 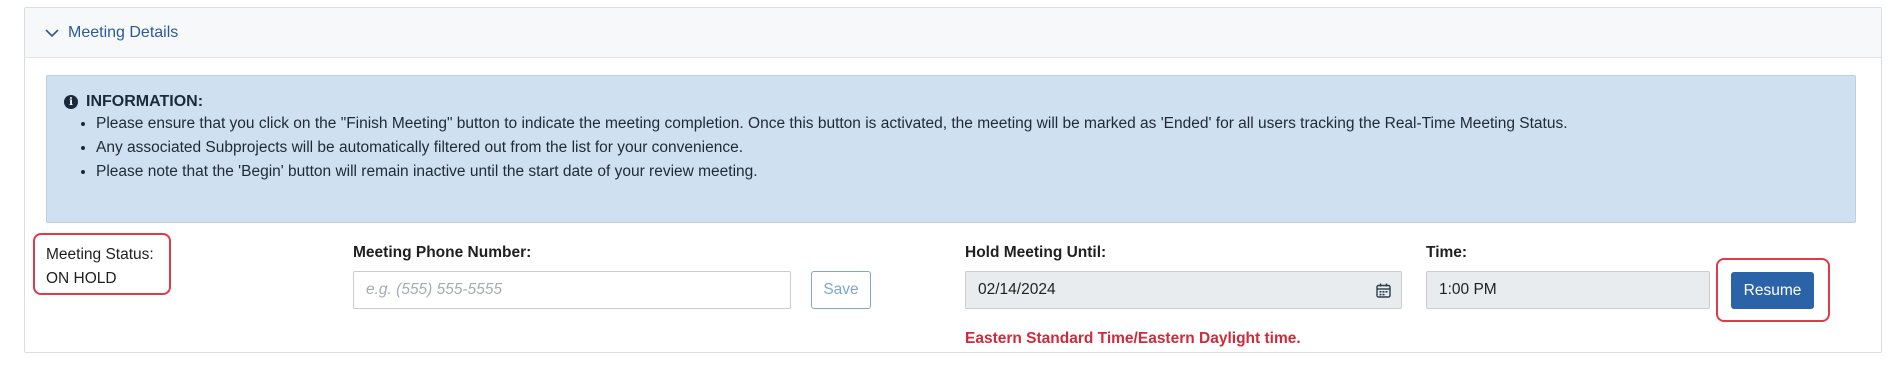 What do you see at coordinates (1447, 252) in the screenshot?
I see `time-label: Time:` at bounding box center [1447, 252].